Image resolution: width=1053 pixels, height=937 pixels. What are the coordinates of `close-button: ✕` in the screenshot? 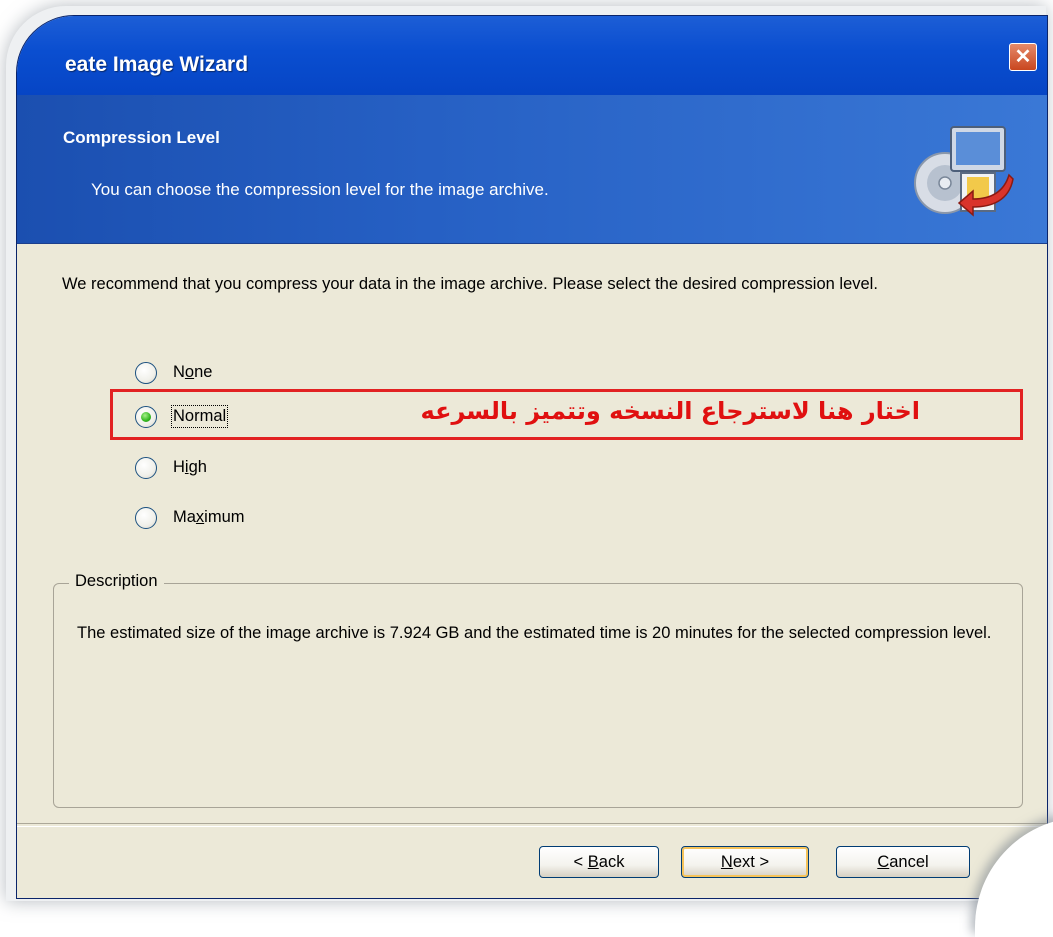 It's located at (1023, 57).